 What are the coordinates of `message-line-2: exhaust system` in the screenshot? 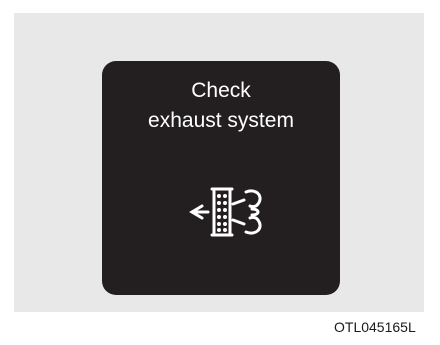 It's located at (221, 120).